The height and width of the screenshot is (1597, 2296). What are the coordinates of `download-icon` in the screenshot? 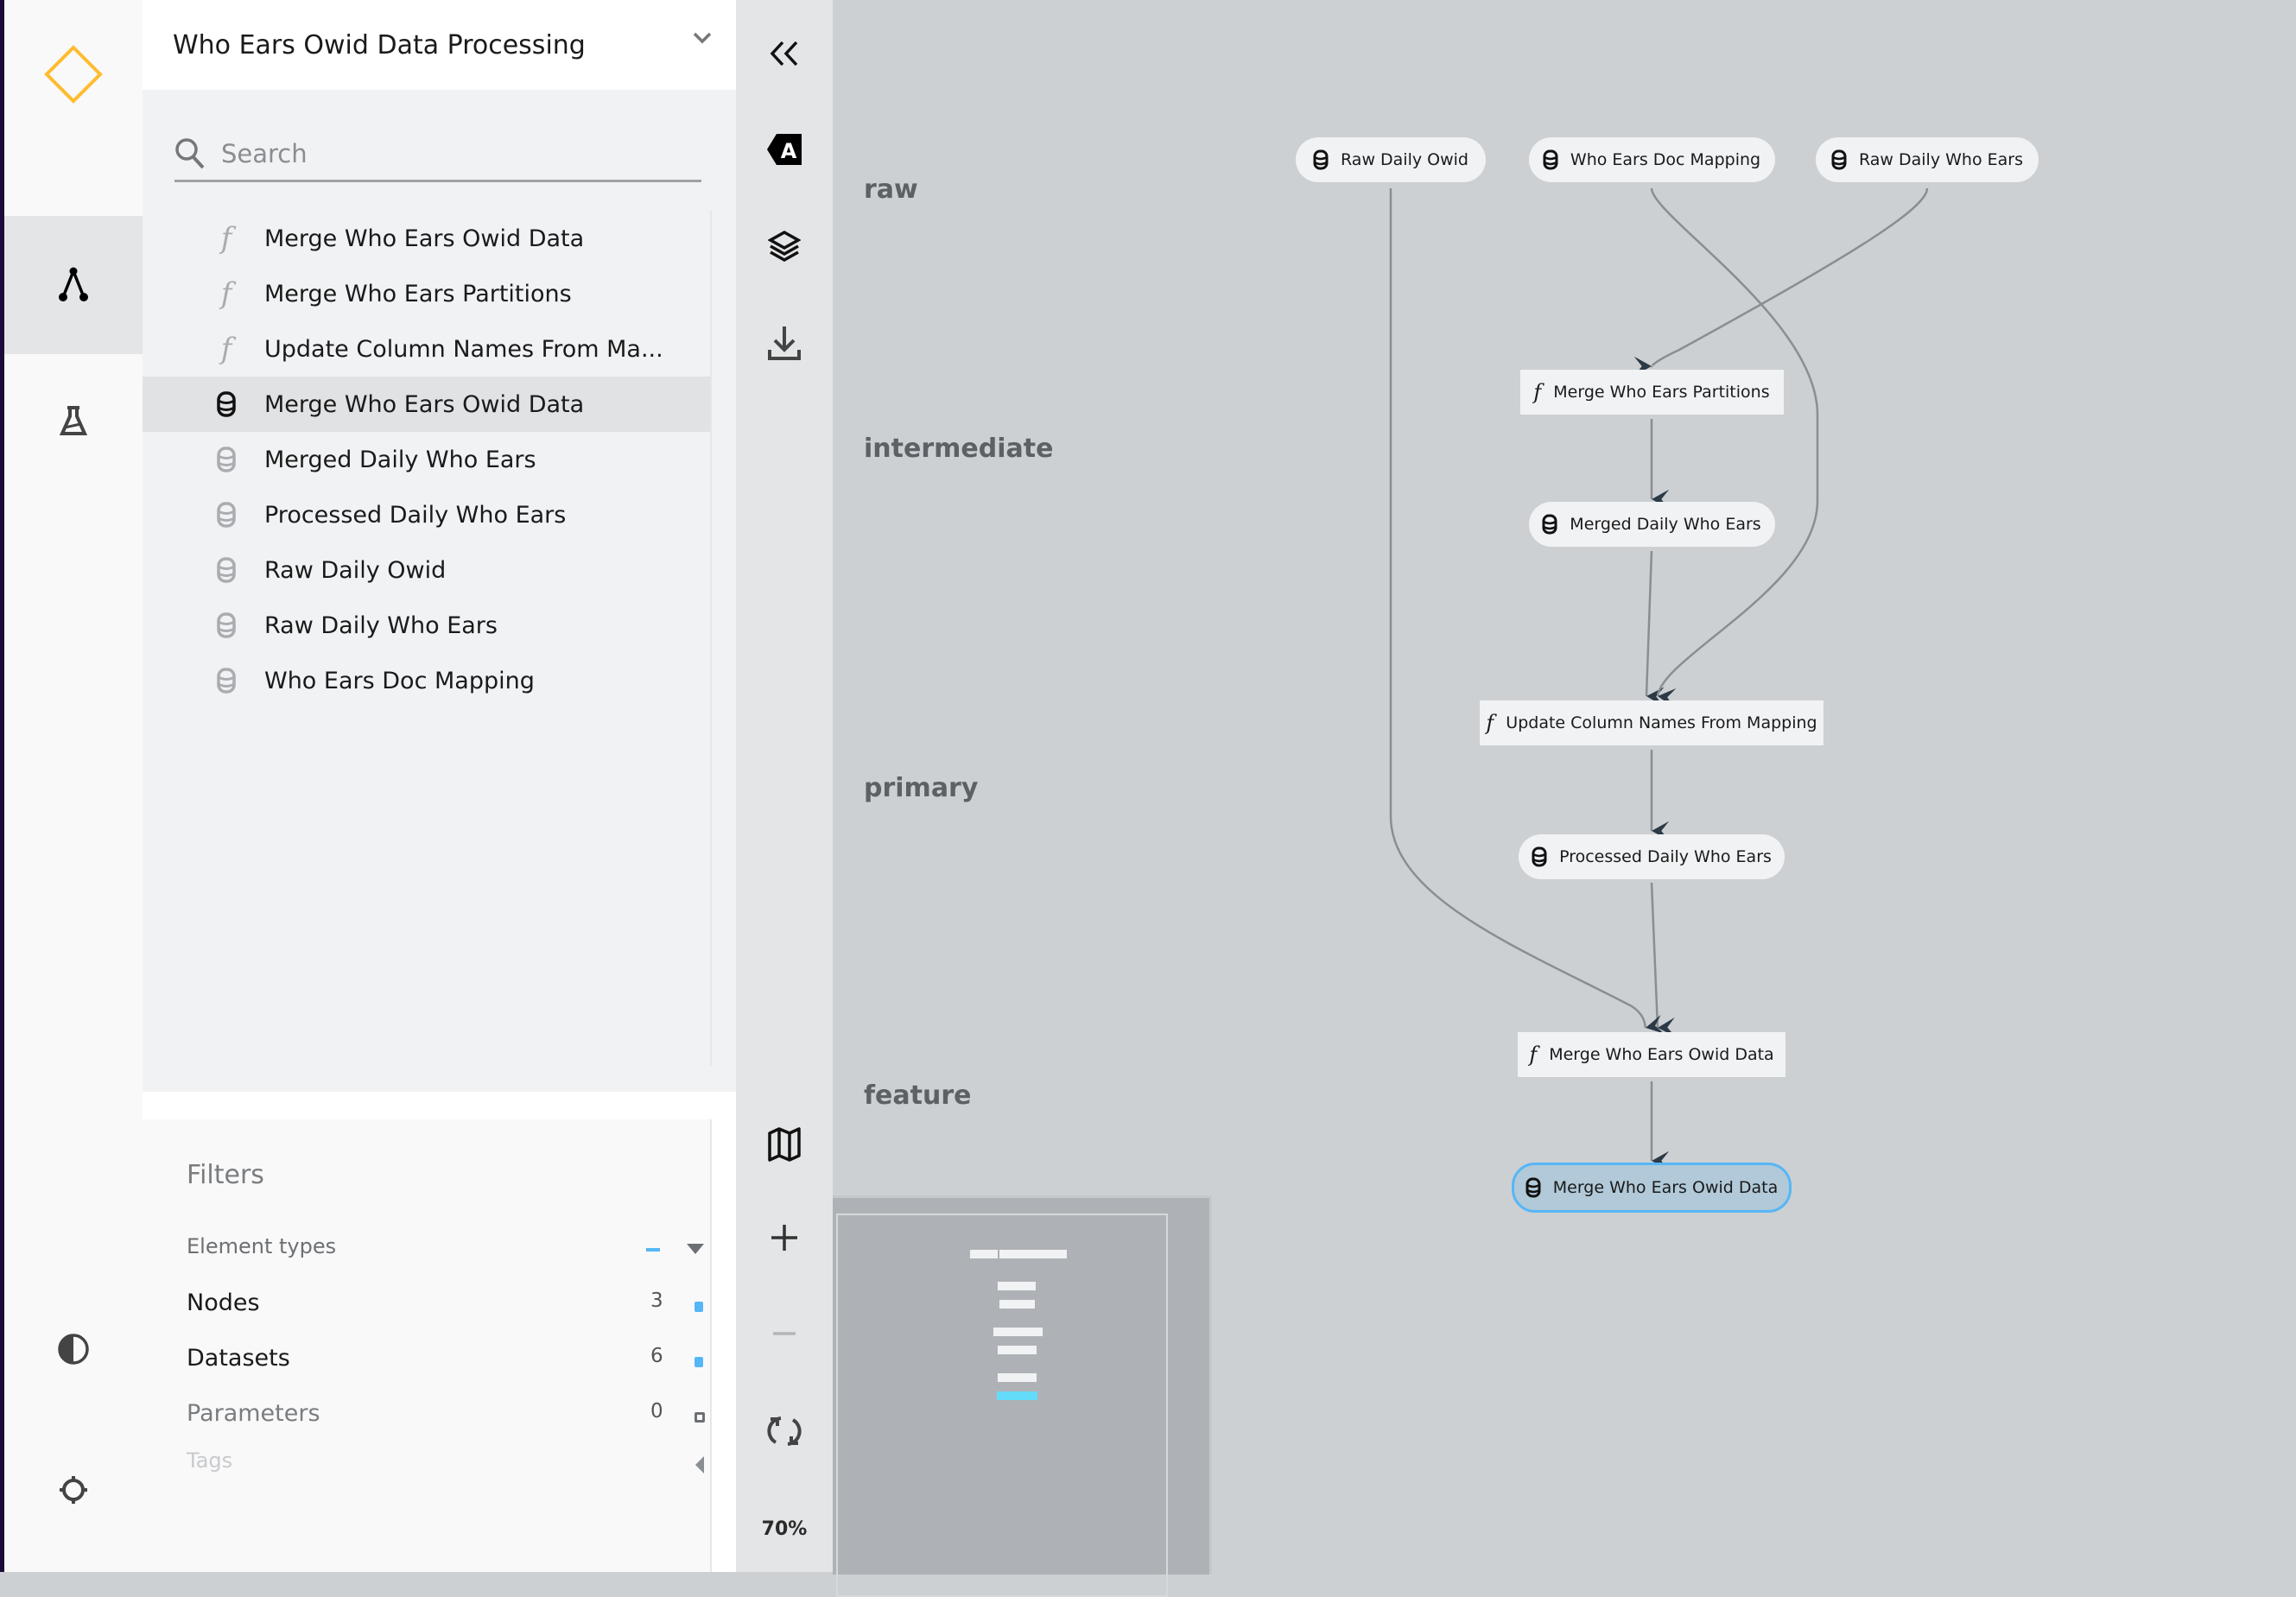 It's located at (785, 343).